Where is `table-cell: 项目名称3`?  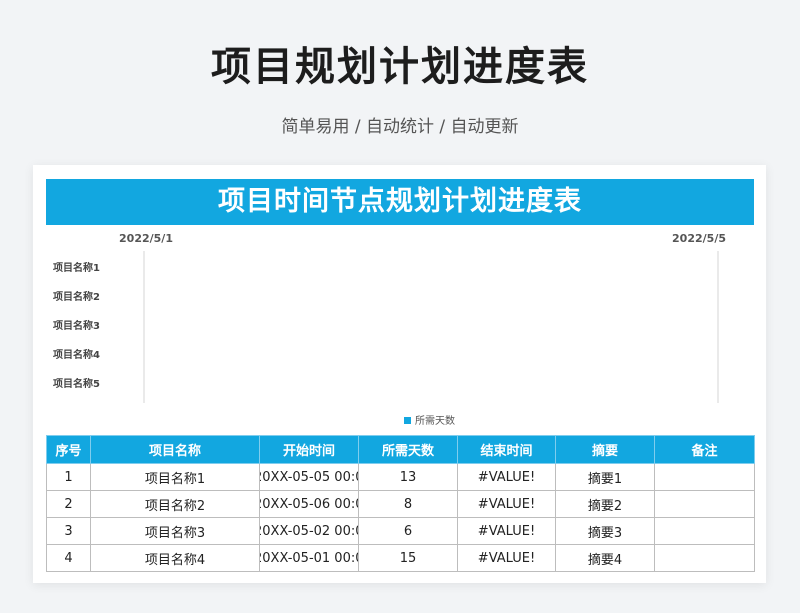
table-cell: 项目名称3 is located at coordinates (175, 531).